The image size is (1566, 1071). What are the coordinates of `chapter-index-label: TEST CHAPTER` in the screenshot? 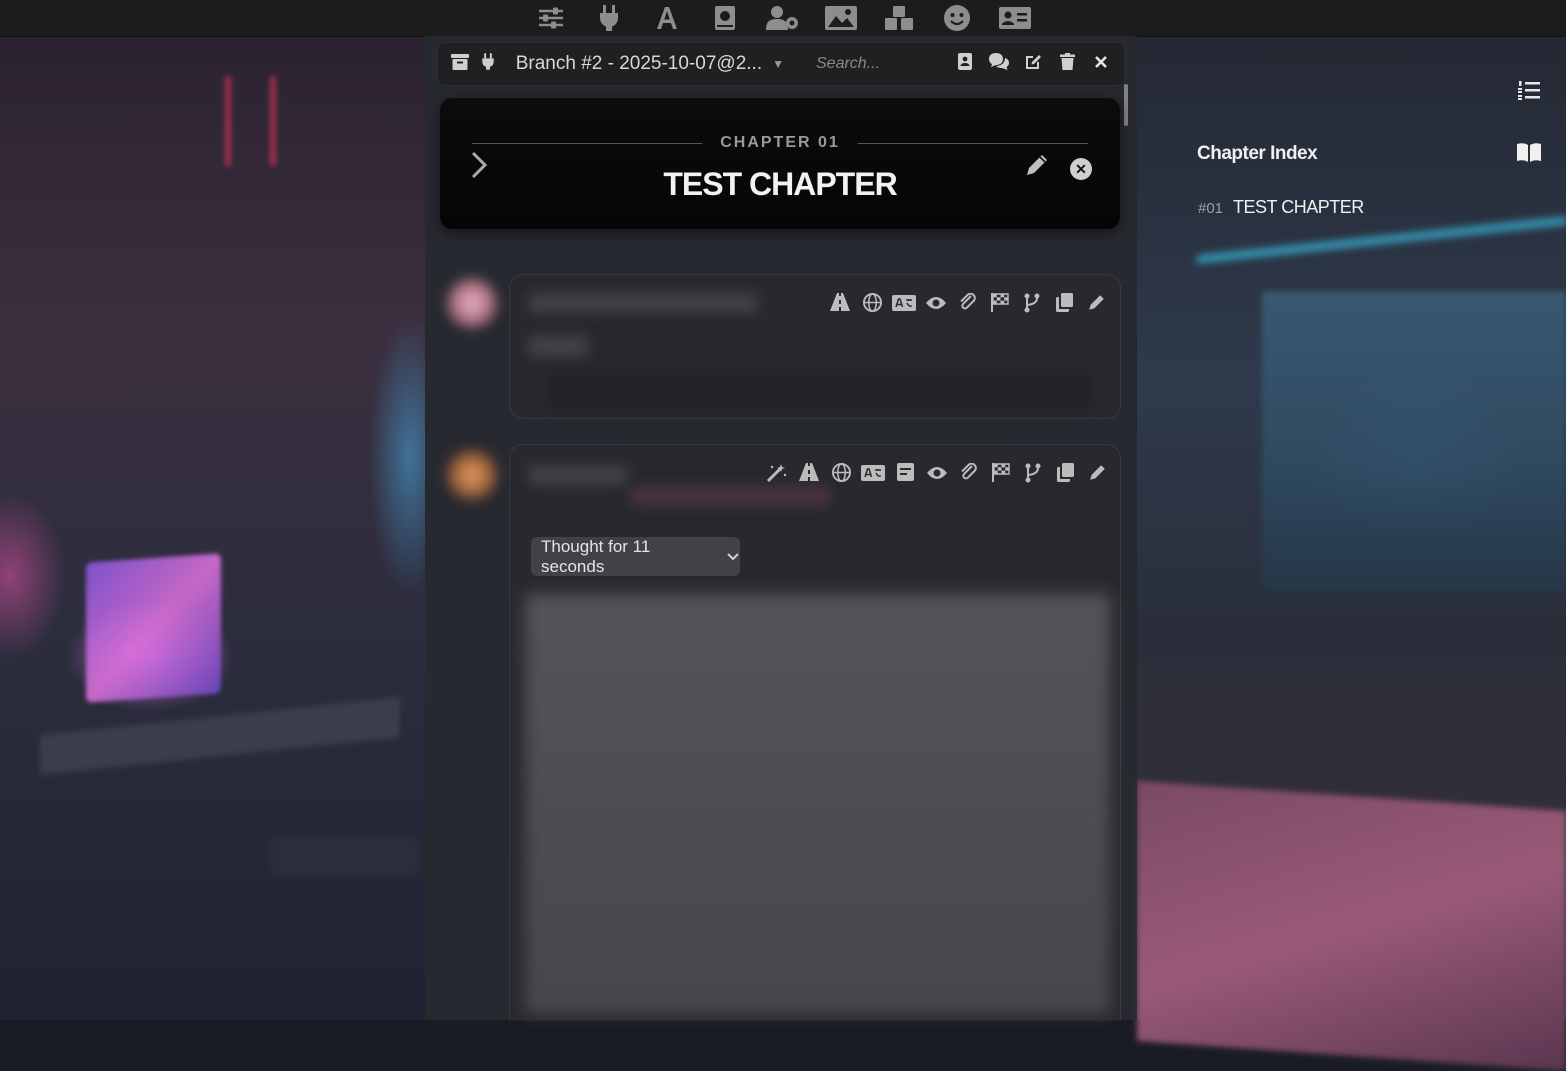 It's located at (1298, 207).